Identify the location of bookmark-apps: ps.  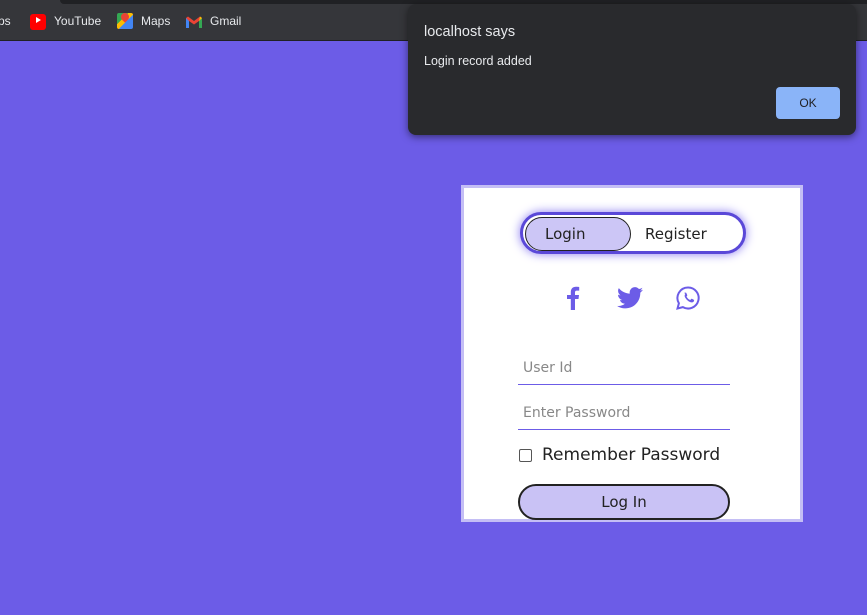
(5, 21).